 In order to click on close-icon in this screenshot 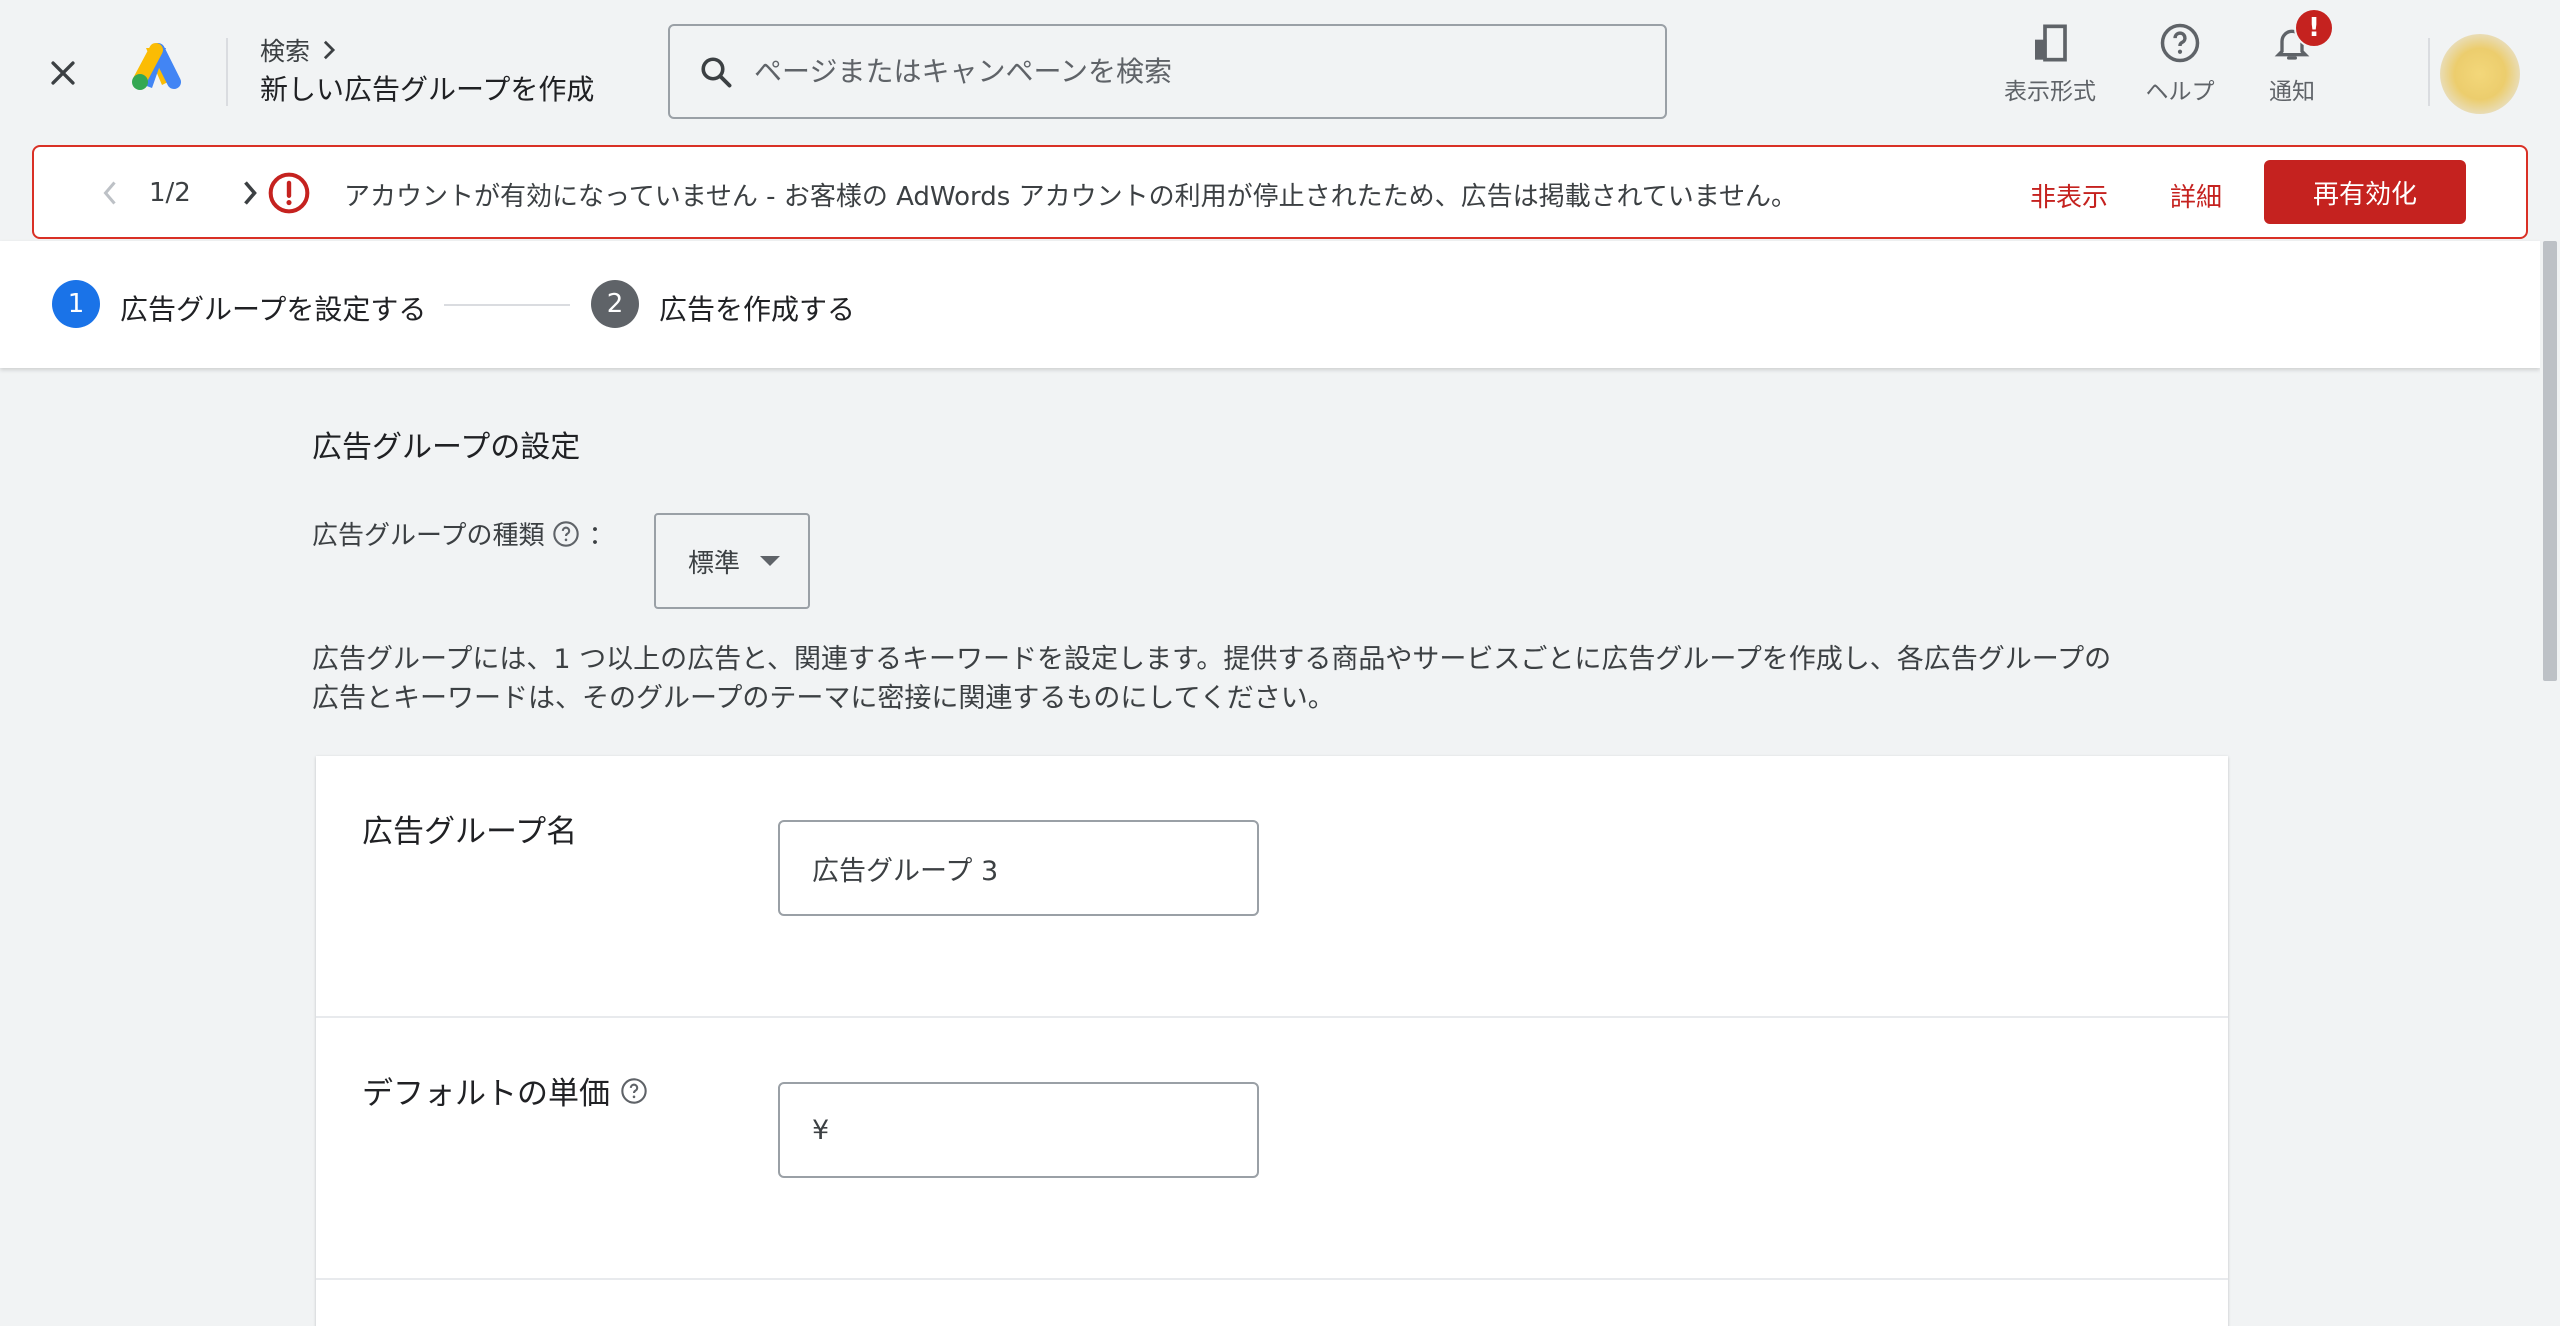, I will do `click(63, 73)`.